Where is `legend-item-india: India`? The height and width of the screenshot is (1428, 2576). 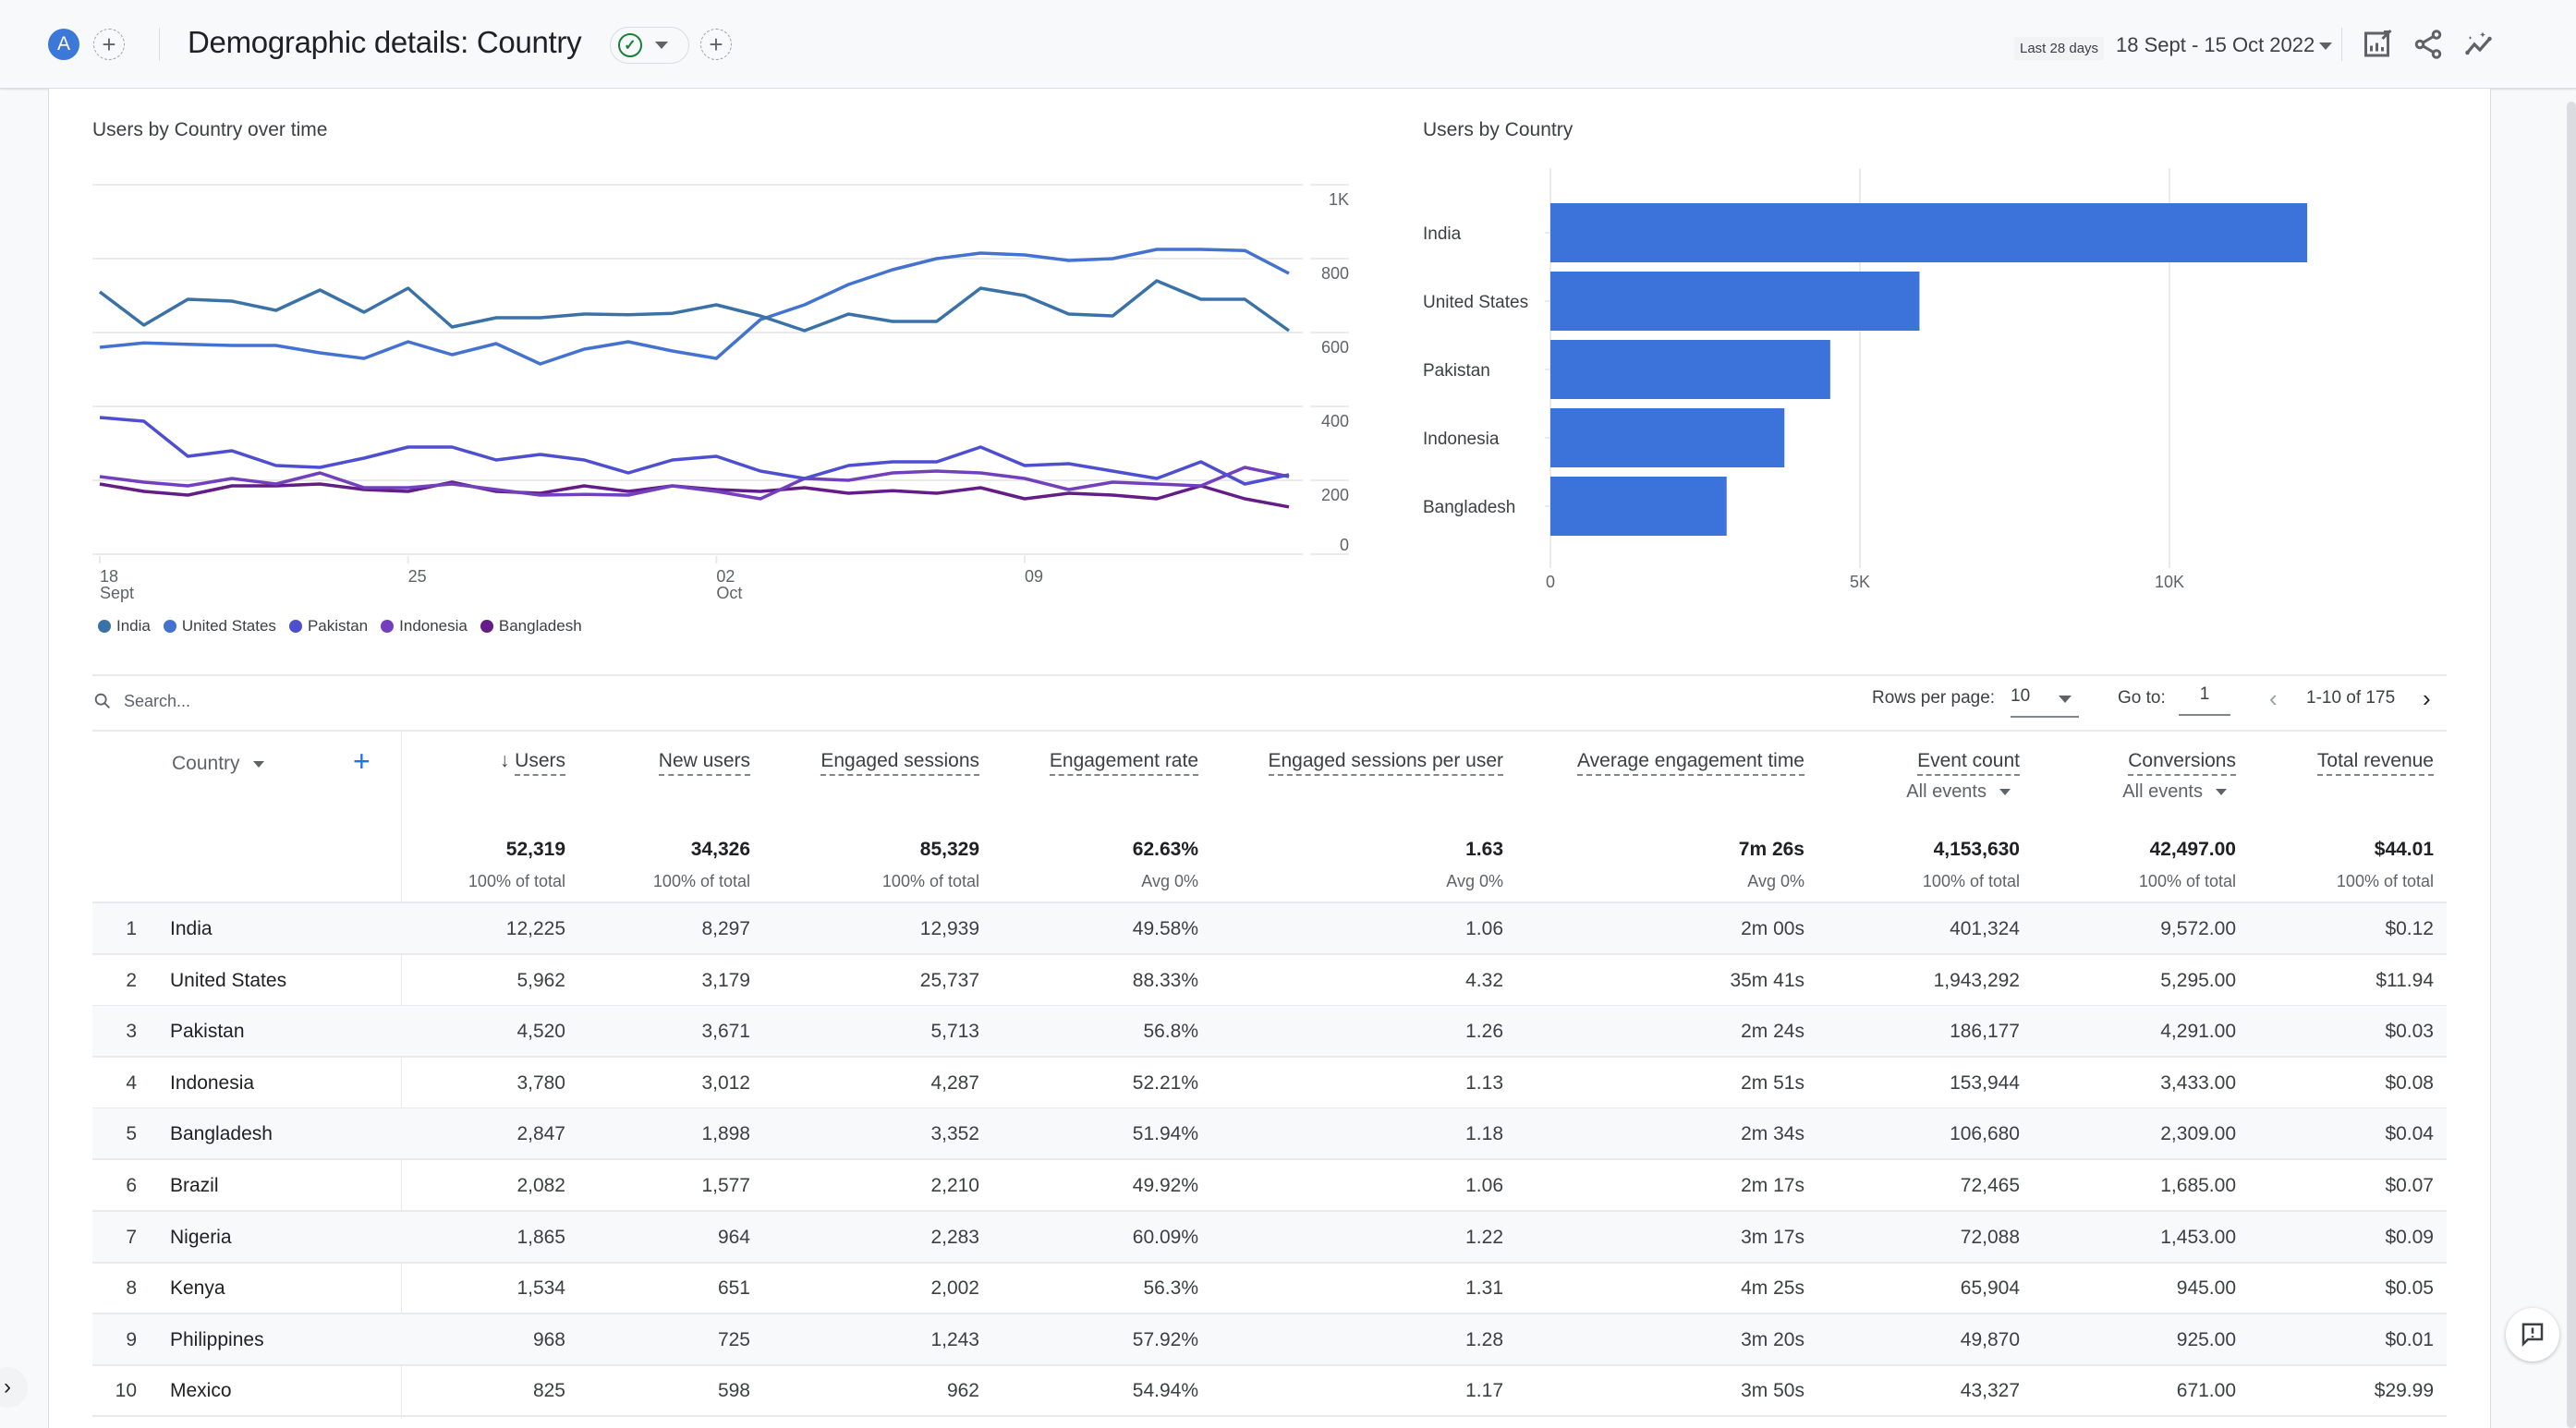
legend-item-india: India is located at coordinates (124, 626).